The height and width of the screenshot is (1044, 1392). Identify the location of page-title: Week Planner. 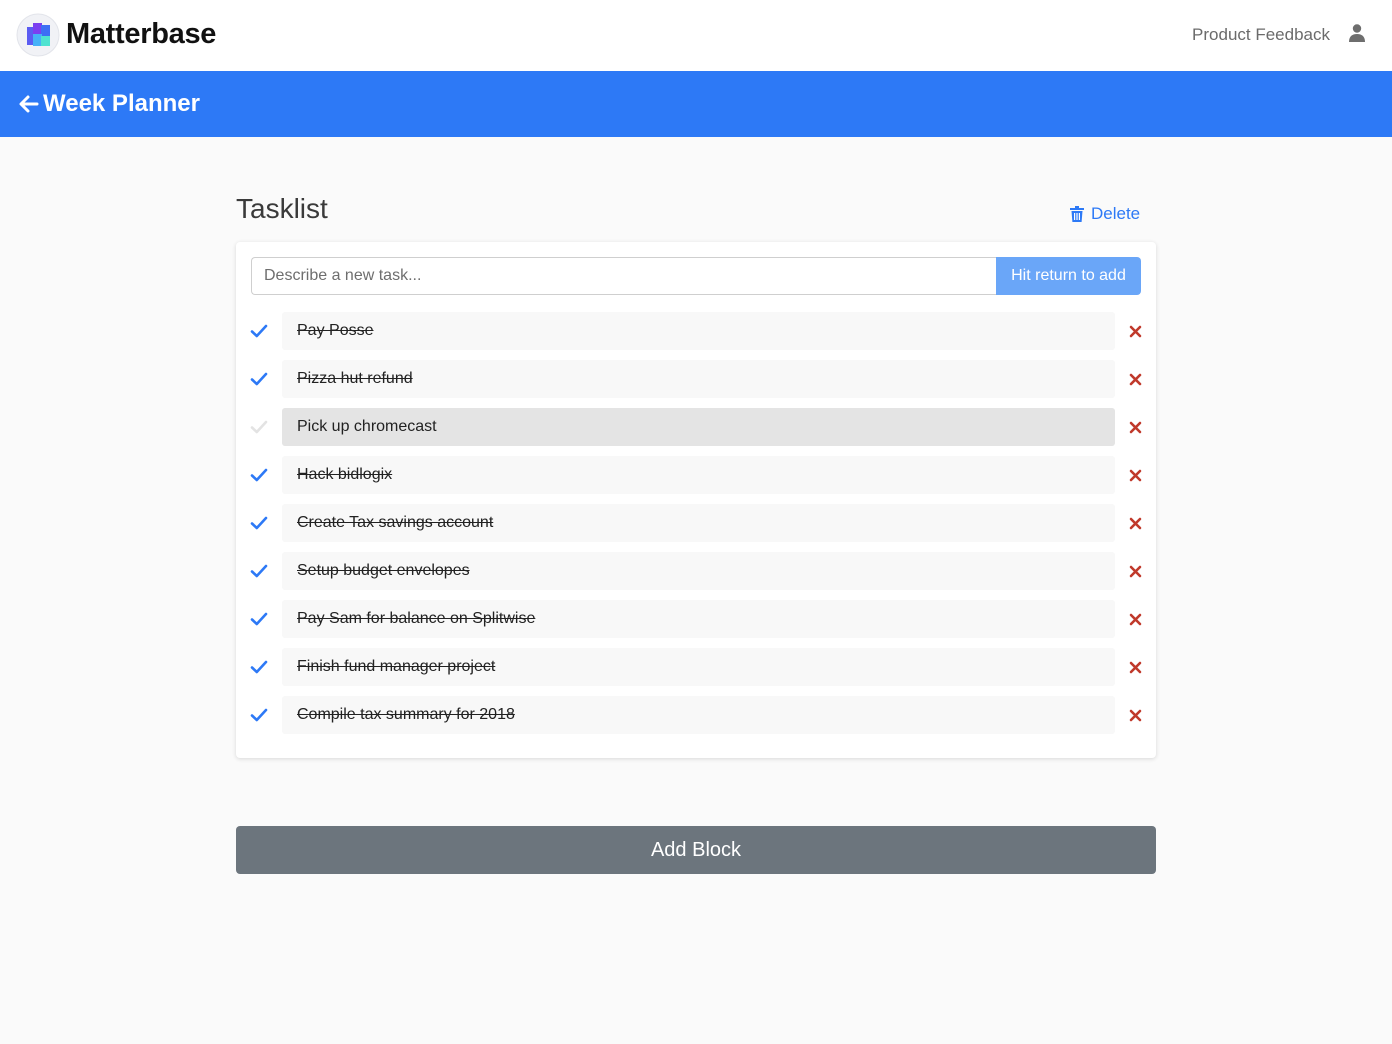
(121, 103).